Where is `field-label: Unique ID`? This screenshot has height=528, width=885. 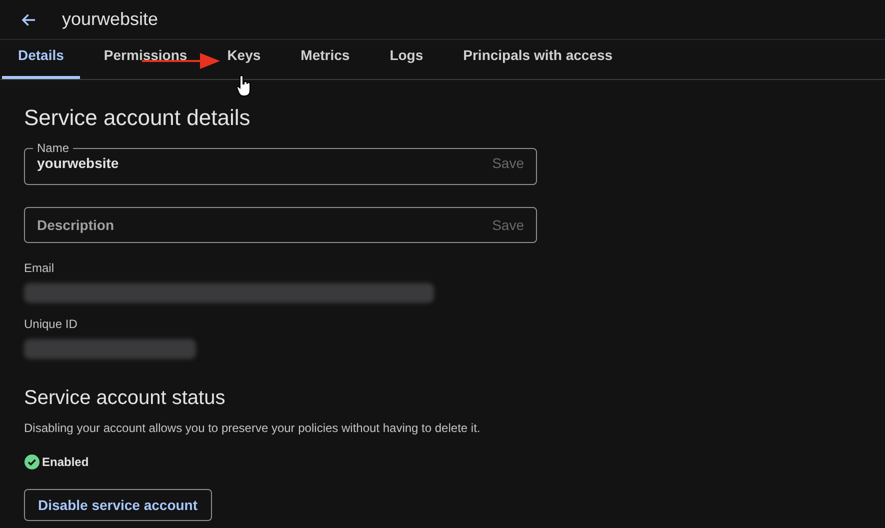
field-label: Unique ID is located at coordinates (51, 324).